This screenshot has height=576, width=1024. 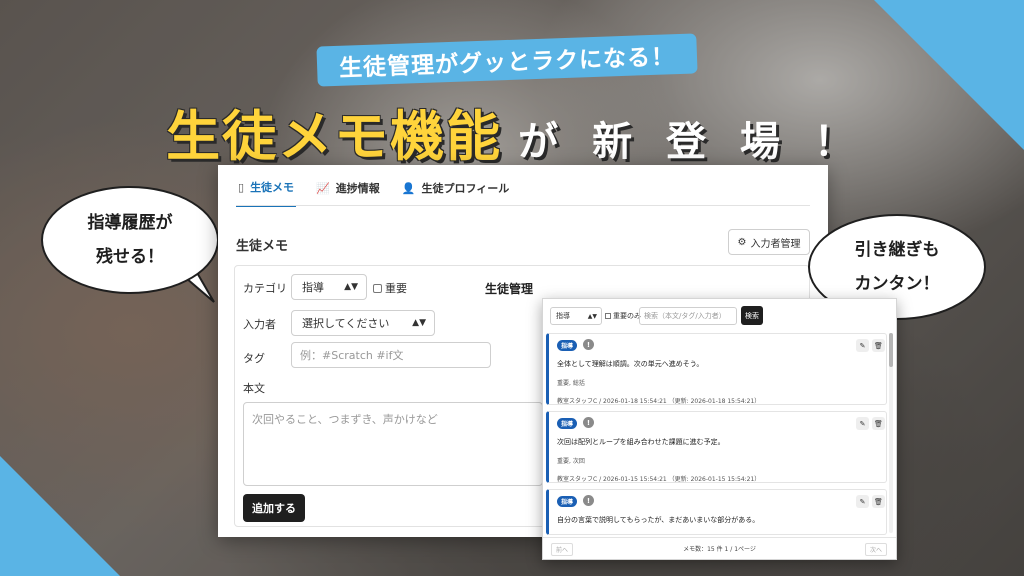 What do you see at coordinates (259, 324) in the screenshot?
I see `author-label: 入力者` at bounding box center [259, 324].